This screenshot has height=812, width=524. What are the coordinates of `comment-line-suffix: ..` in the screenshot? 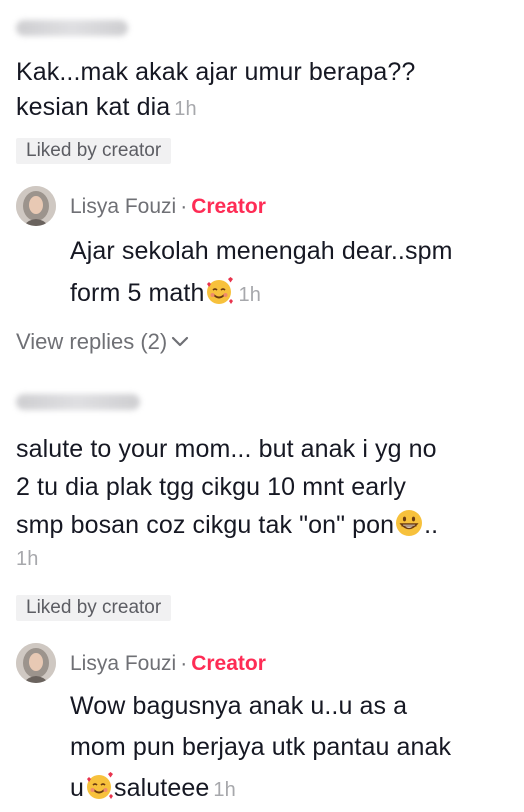 It's located at (431, 525).